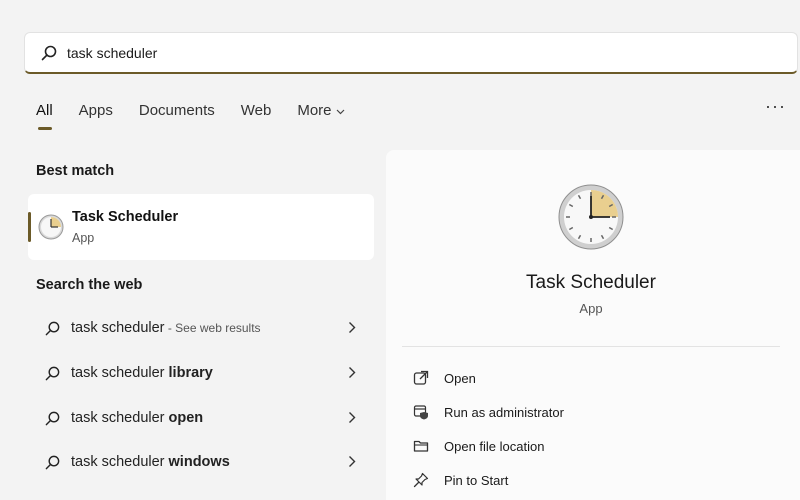 The image size is (800, 500). What do you see at coordinates (177, 112) in the screenshot?
I see `tab-documents: Documents` at bounding box center [177, 112].